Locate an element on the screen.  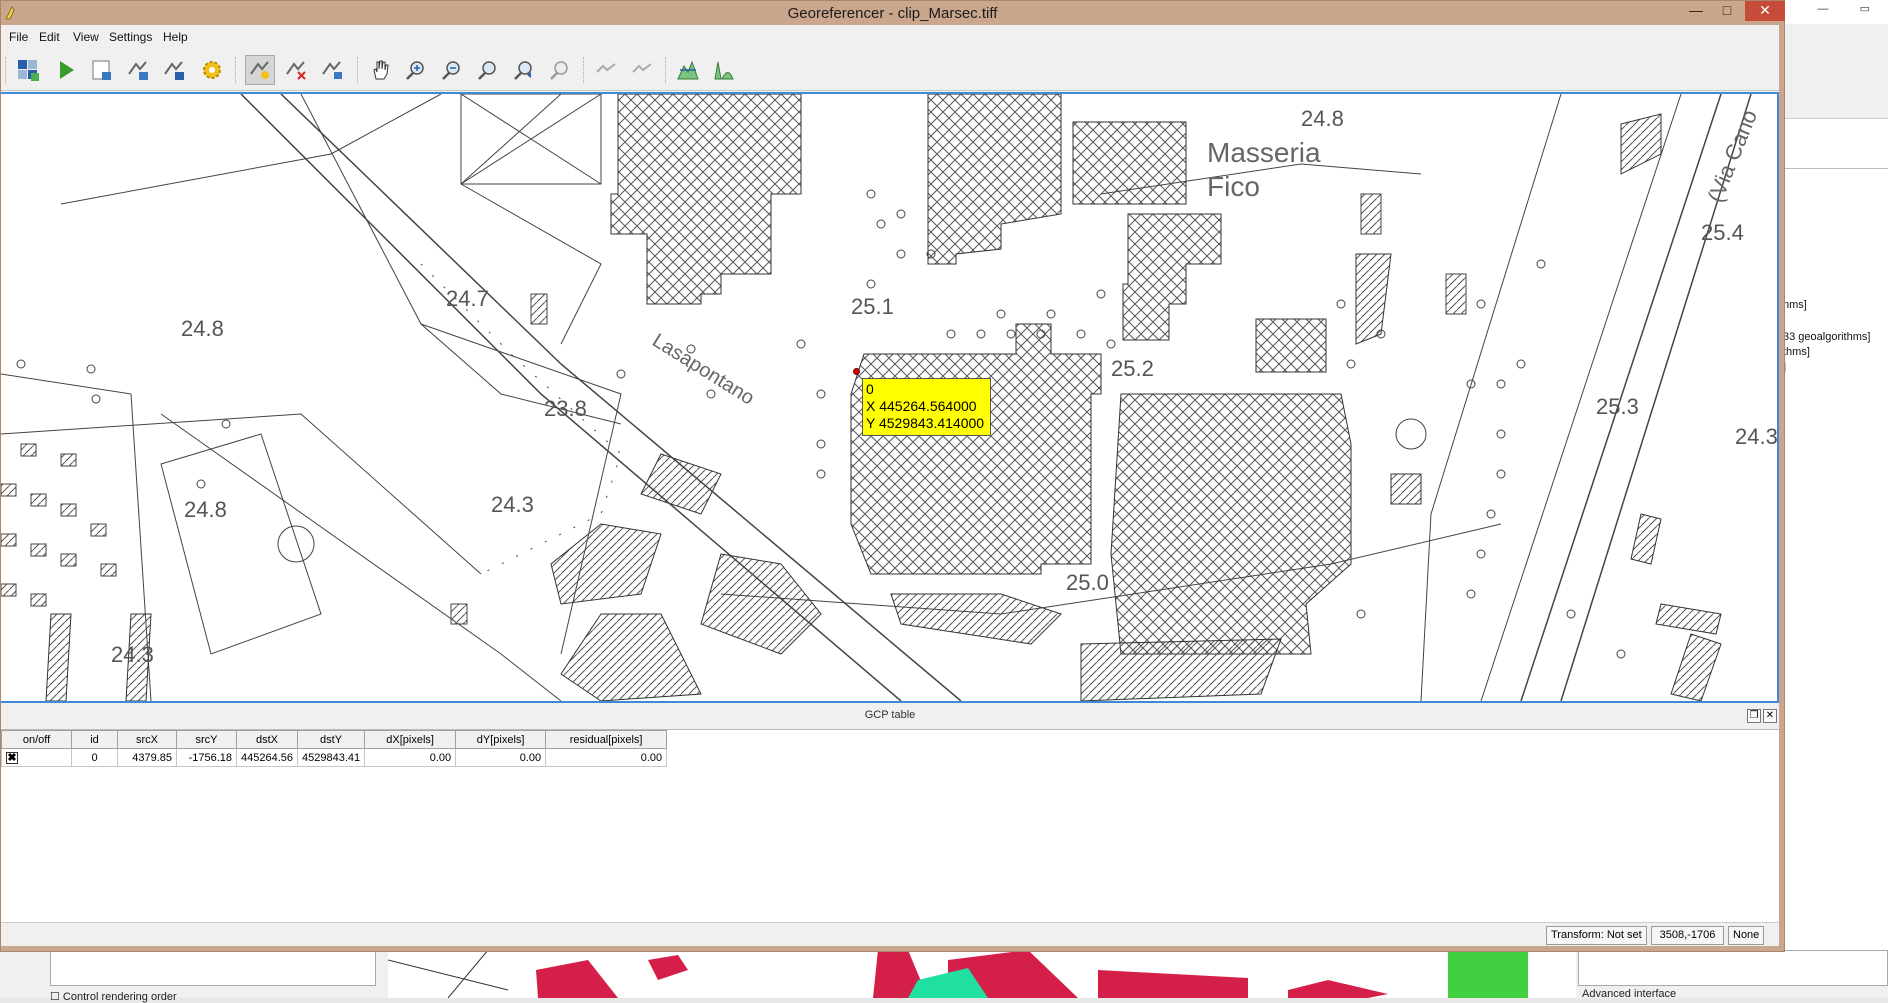
background-right-toolbar is located at coordinates (1835, 71).